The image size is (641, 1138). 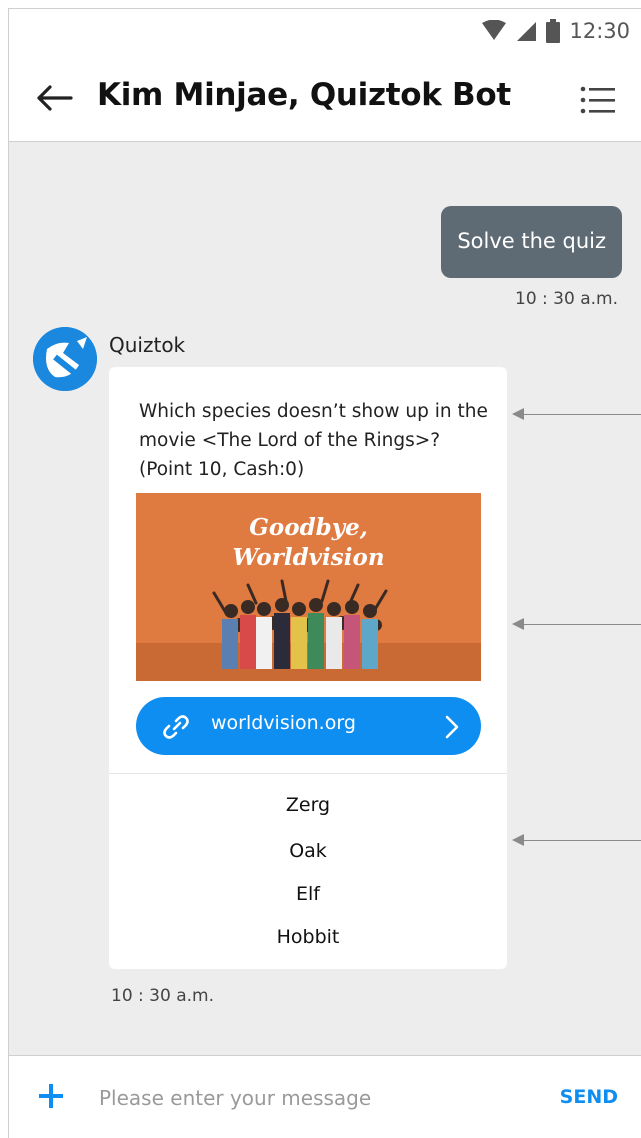 What do you see at coordinates (176, 727) in the screenshot?
I see `link-icon` at bounding box center [176, 727].